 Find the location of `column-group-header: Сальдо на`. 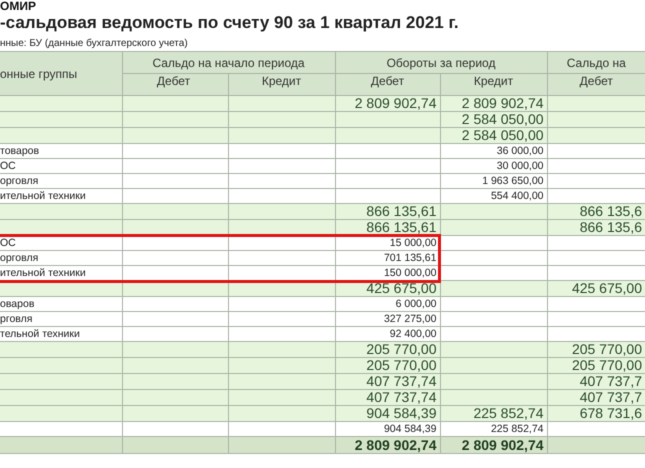

column-group-header: Сальдо на is located at coordinates (596, 63).